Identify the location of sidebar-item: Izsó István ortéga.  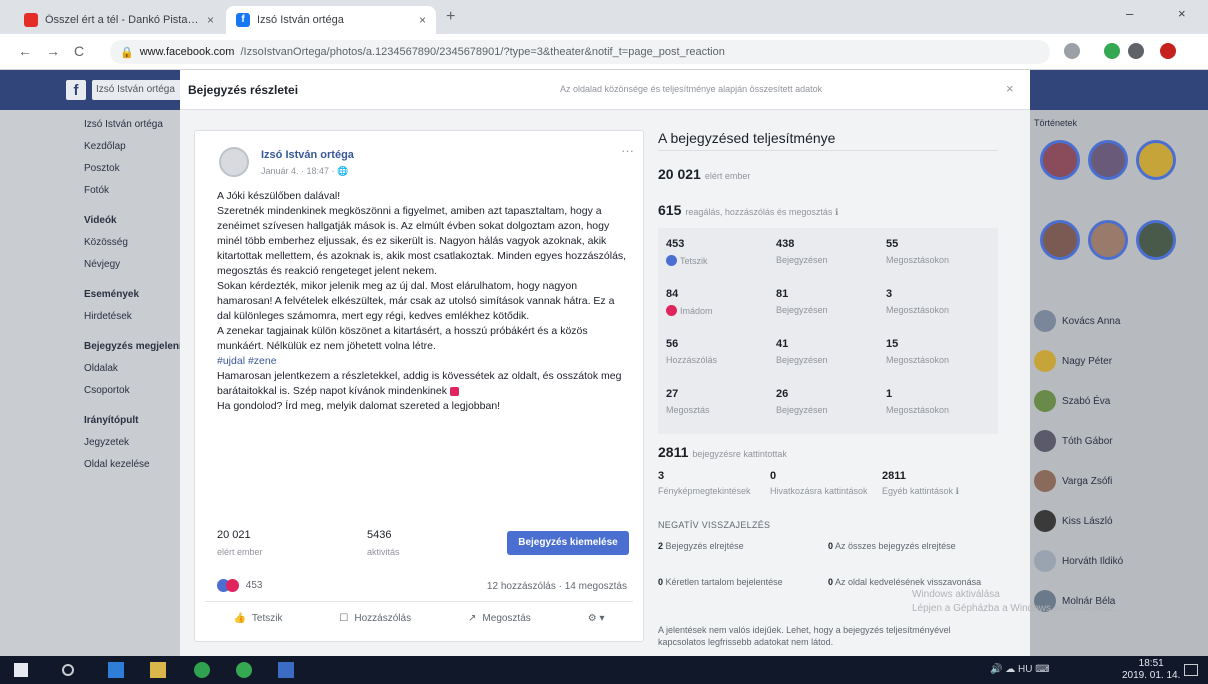
(132, 125).